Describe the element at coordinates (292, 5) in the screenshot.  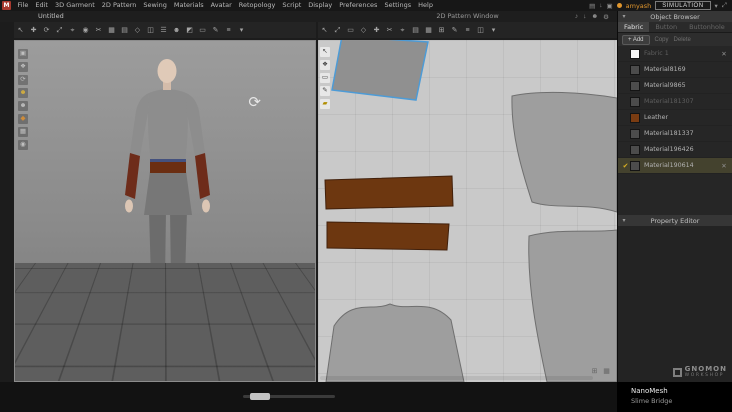
I see `menu-item: Script` at that location.